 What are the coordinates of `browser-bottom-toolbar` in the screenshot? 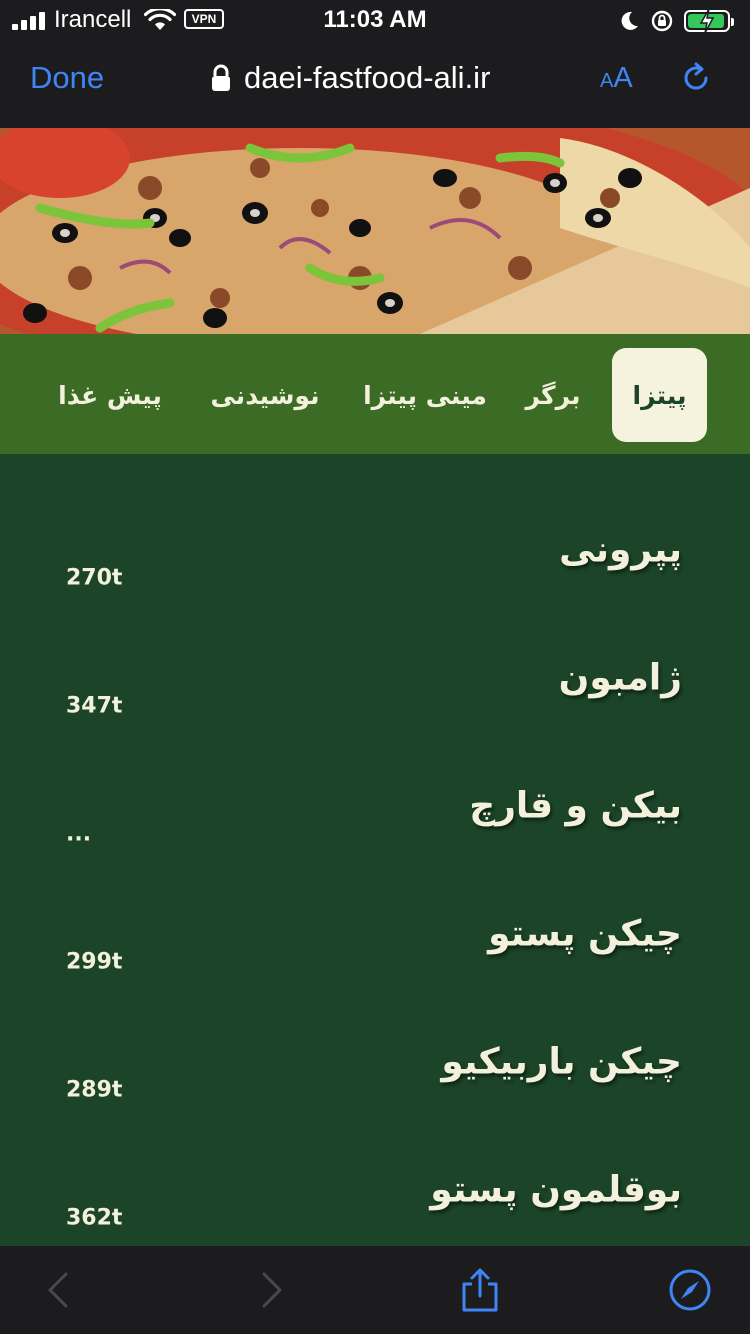 It's located at (375, 1290).